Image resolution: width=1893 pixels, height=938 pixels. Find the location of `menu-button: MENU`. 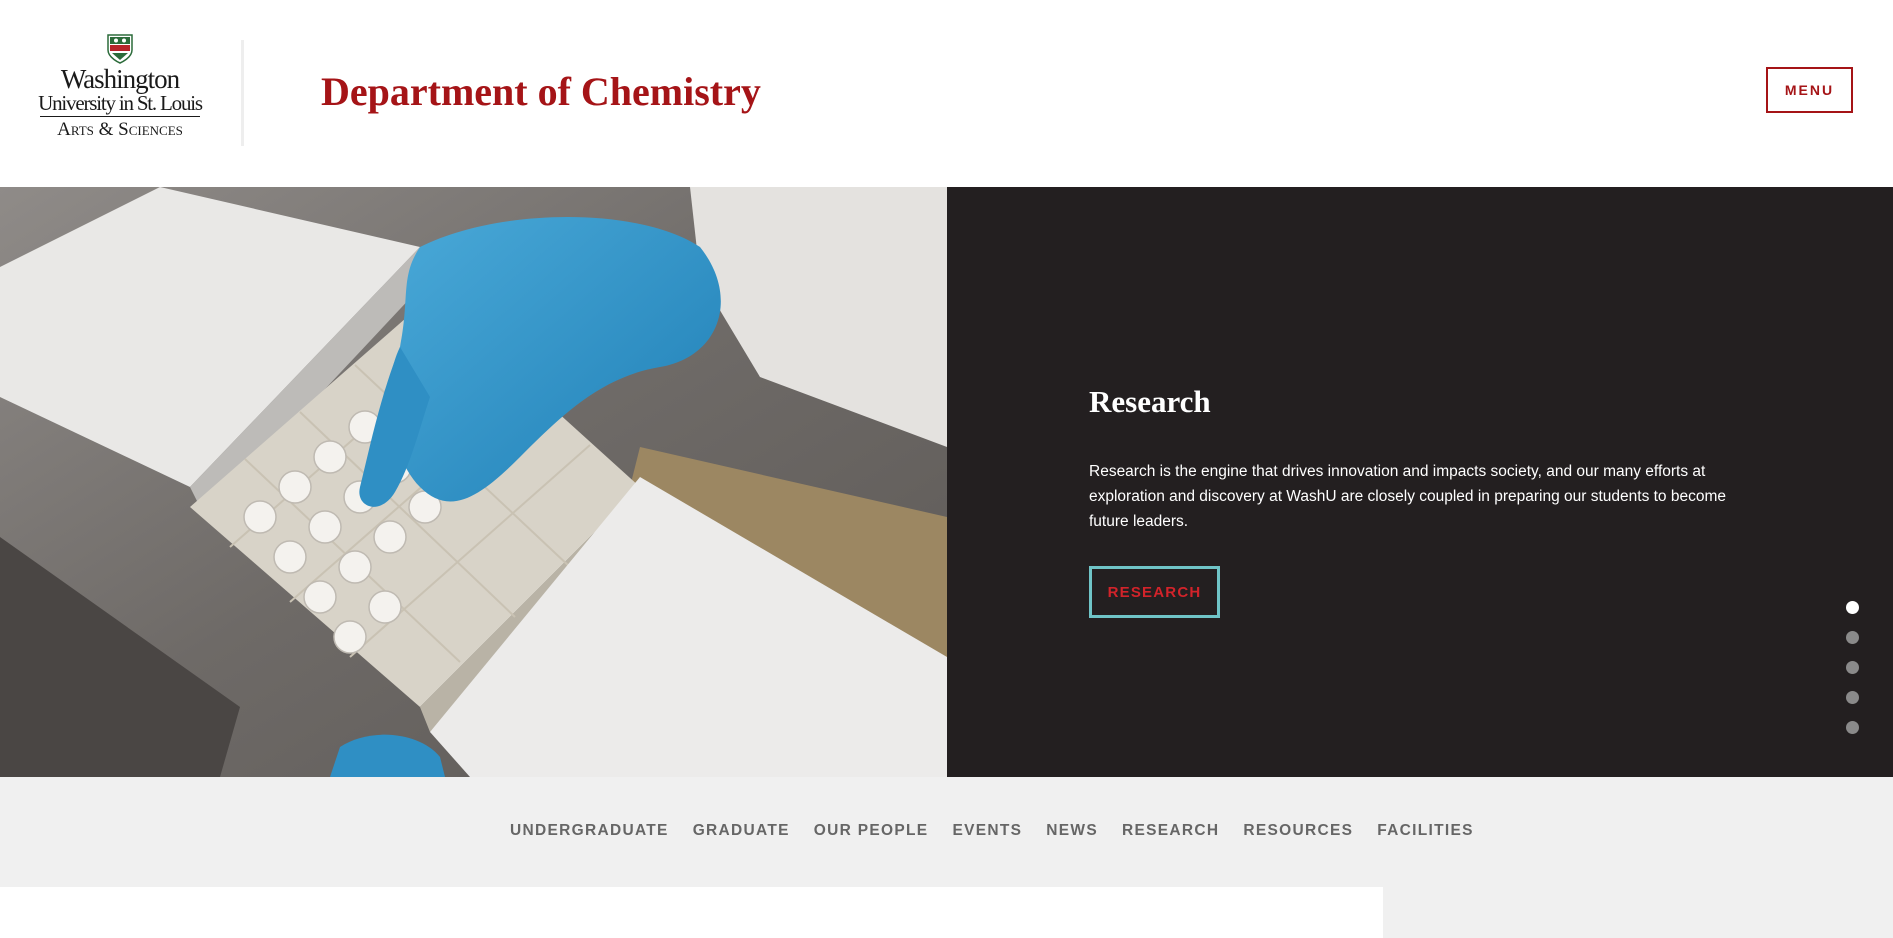

menu-button: MENU is located at coordinates (1809, 90).